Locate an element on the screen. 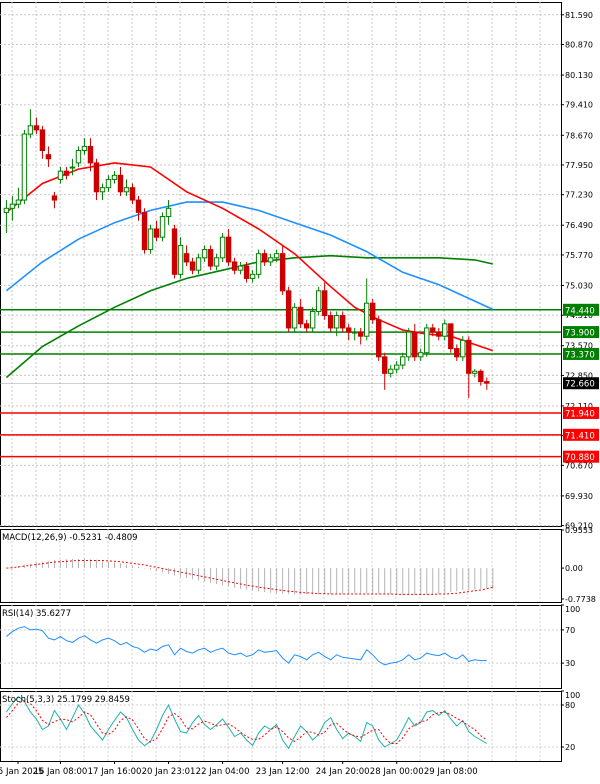  macd-y-tick-label: 0.00 is located at coordinates (574, 568).